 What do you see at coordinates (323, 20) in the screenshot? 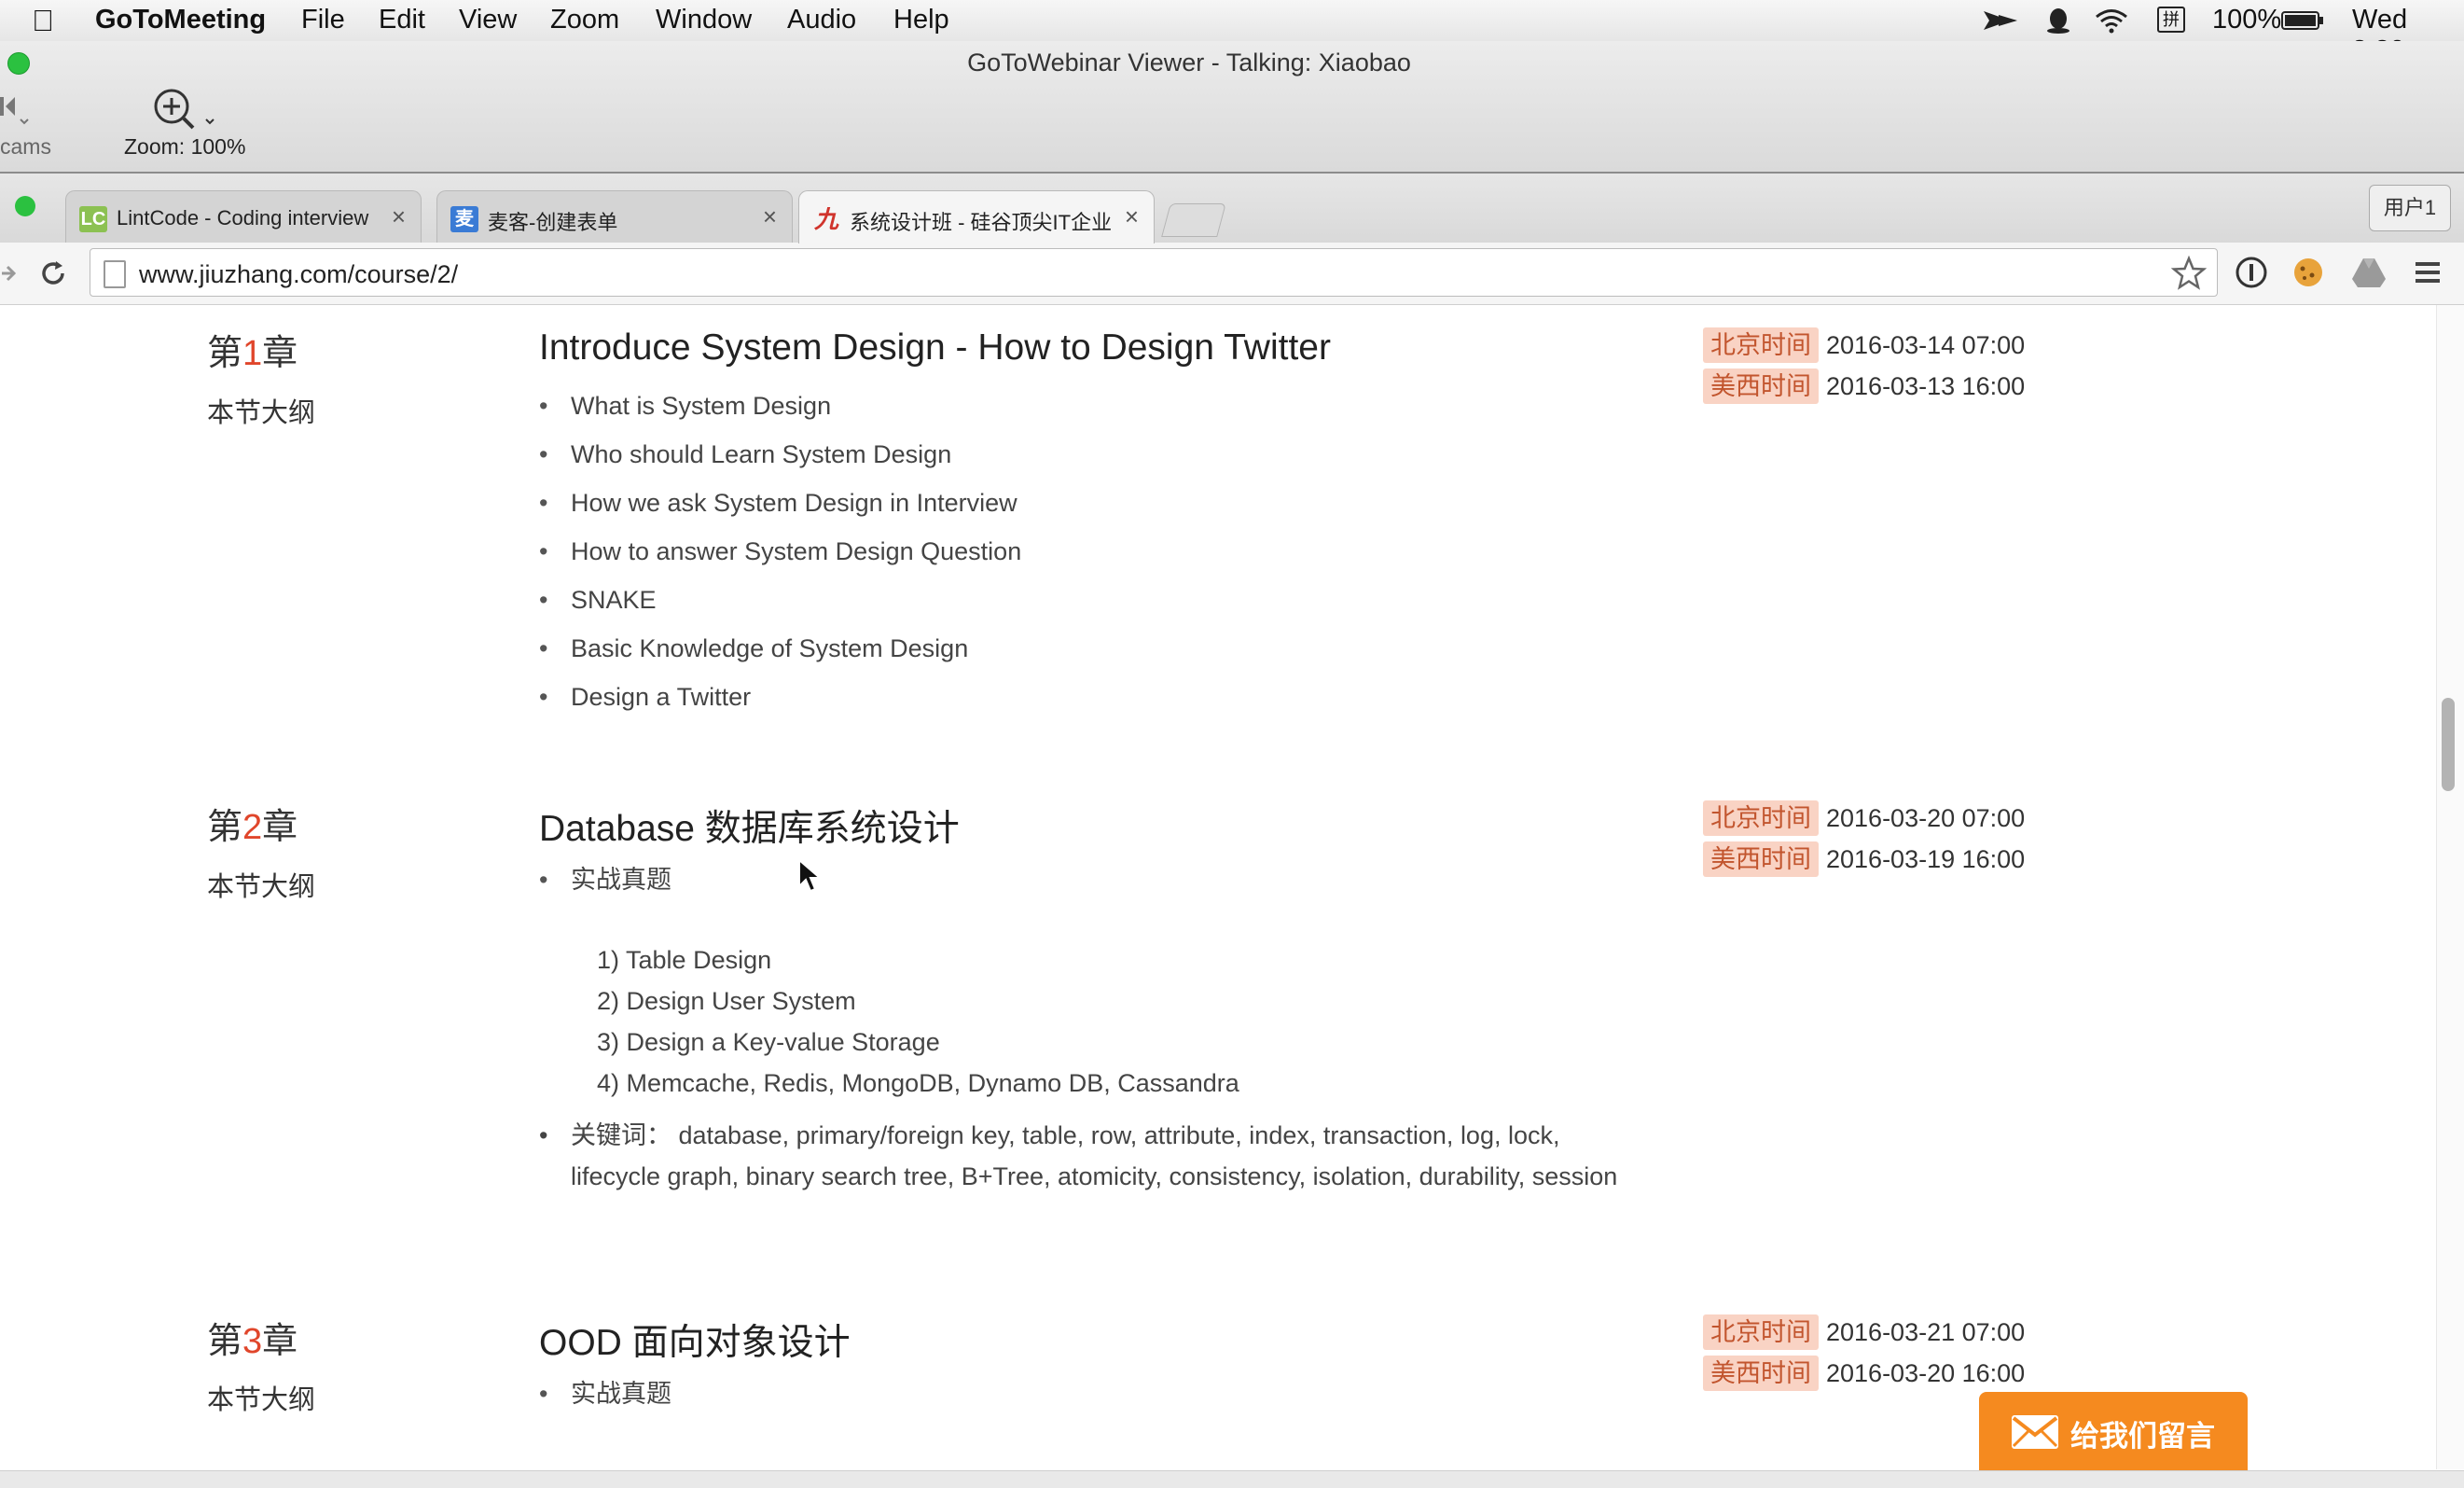
I see `menu-file: File` at bounding box center [323, 20].